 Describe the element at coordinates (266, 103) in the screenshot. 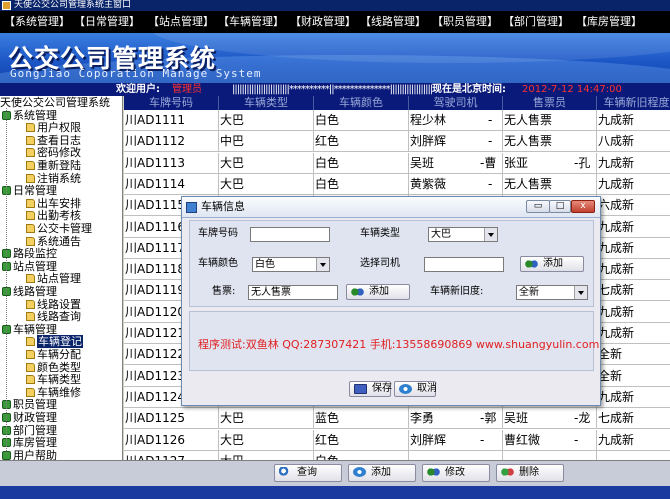

I see `column-header: 车辆类型` at that location.